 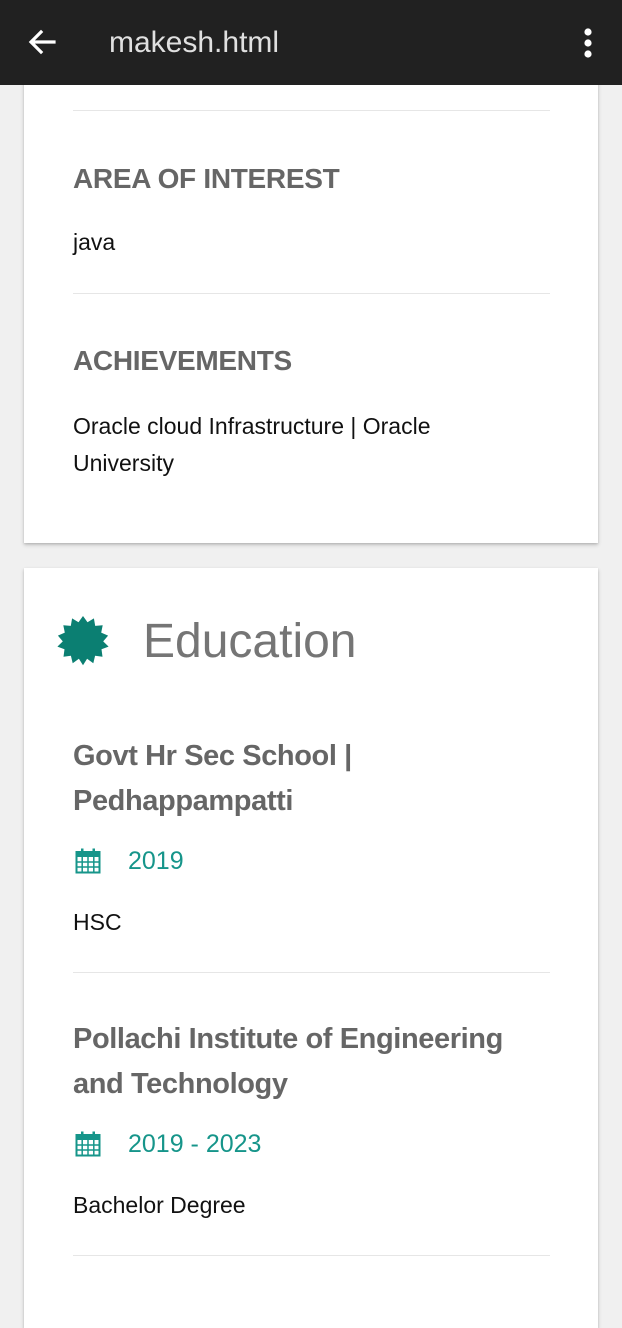 What do you see at coordinates (212, 778) in the screenshot?
I see `education-item-school: Govt Hr Sec School | Pedhappampatti` at bounding box center [212, 778].